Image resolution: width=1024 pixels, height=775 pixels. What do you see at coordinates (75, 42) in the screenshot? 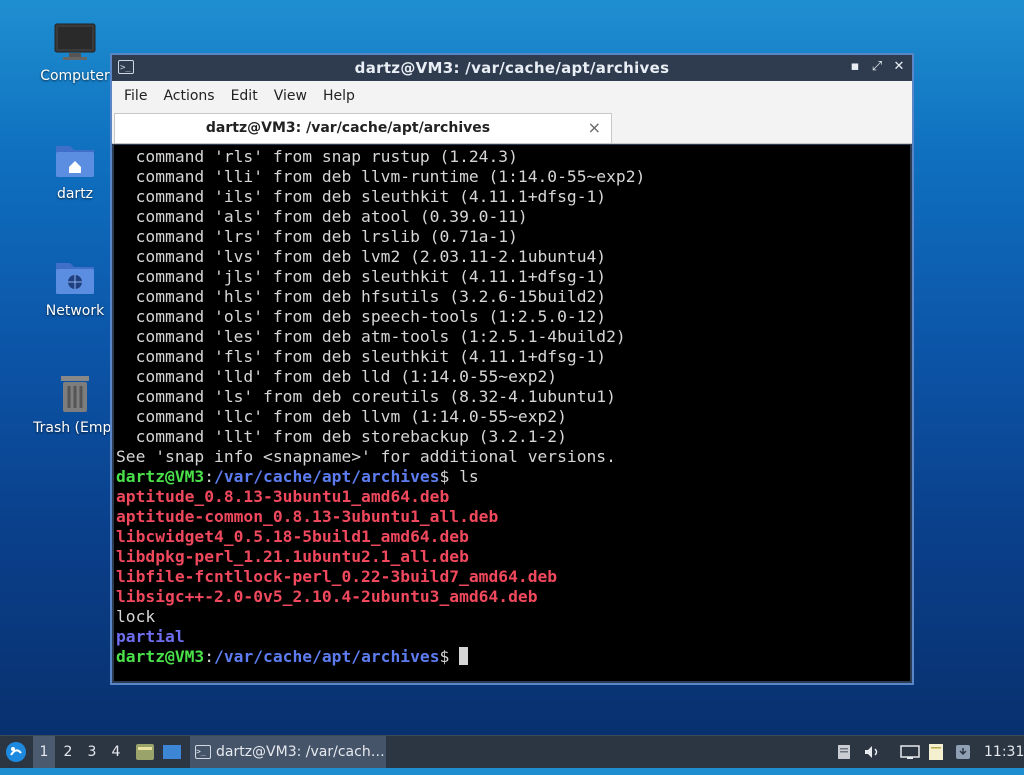
I see `monitor-icon` at bounding box center [75, 42].